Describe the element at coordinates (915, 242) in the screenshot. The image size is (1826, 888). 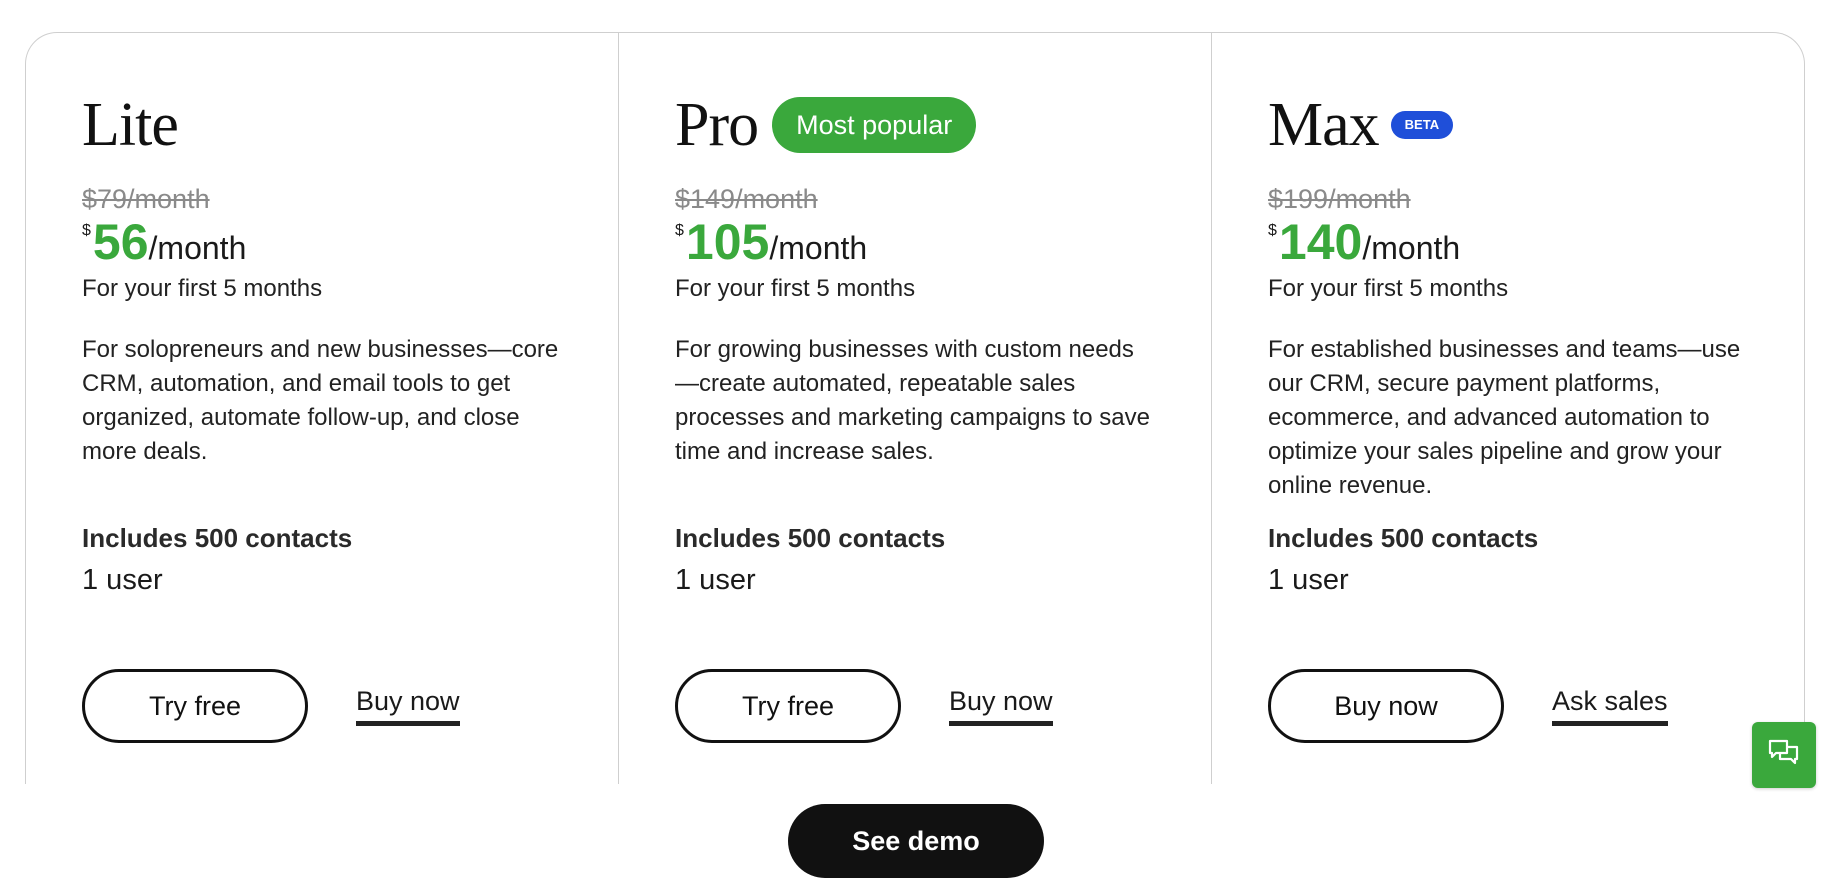
I see `discounted-price: $ 105 /month` at that location.